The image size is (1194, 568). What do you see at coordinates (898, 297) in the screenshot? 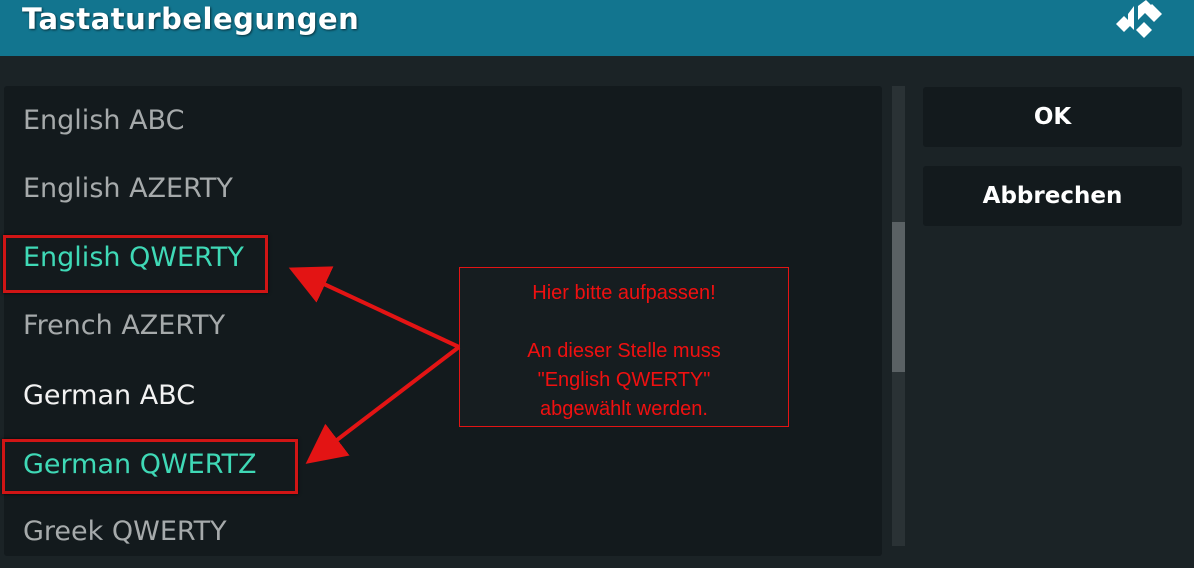
I see `scrollbar-thumb` at bounding box center [898, 297].